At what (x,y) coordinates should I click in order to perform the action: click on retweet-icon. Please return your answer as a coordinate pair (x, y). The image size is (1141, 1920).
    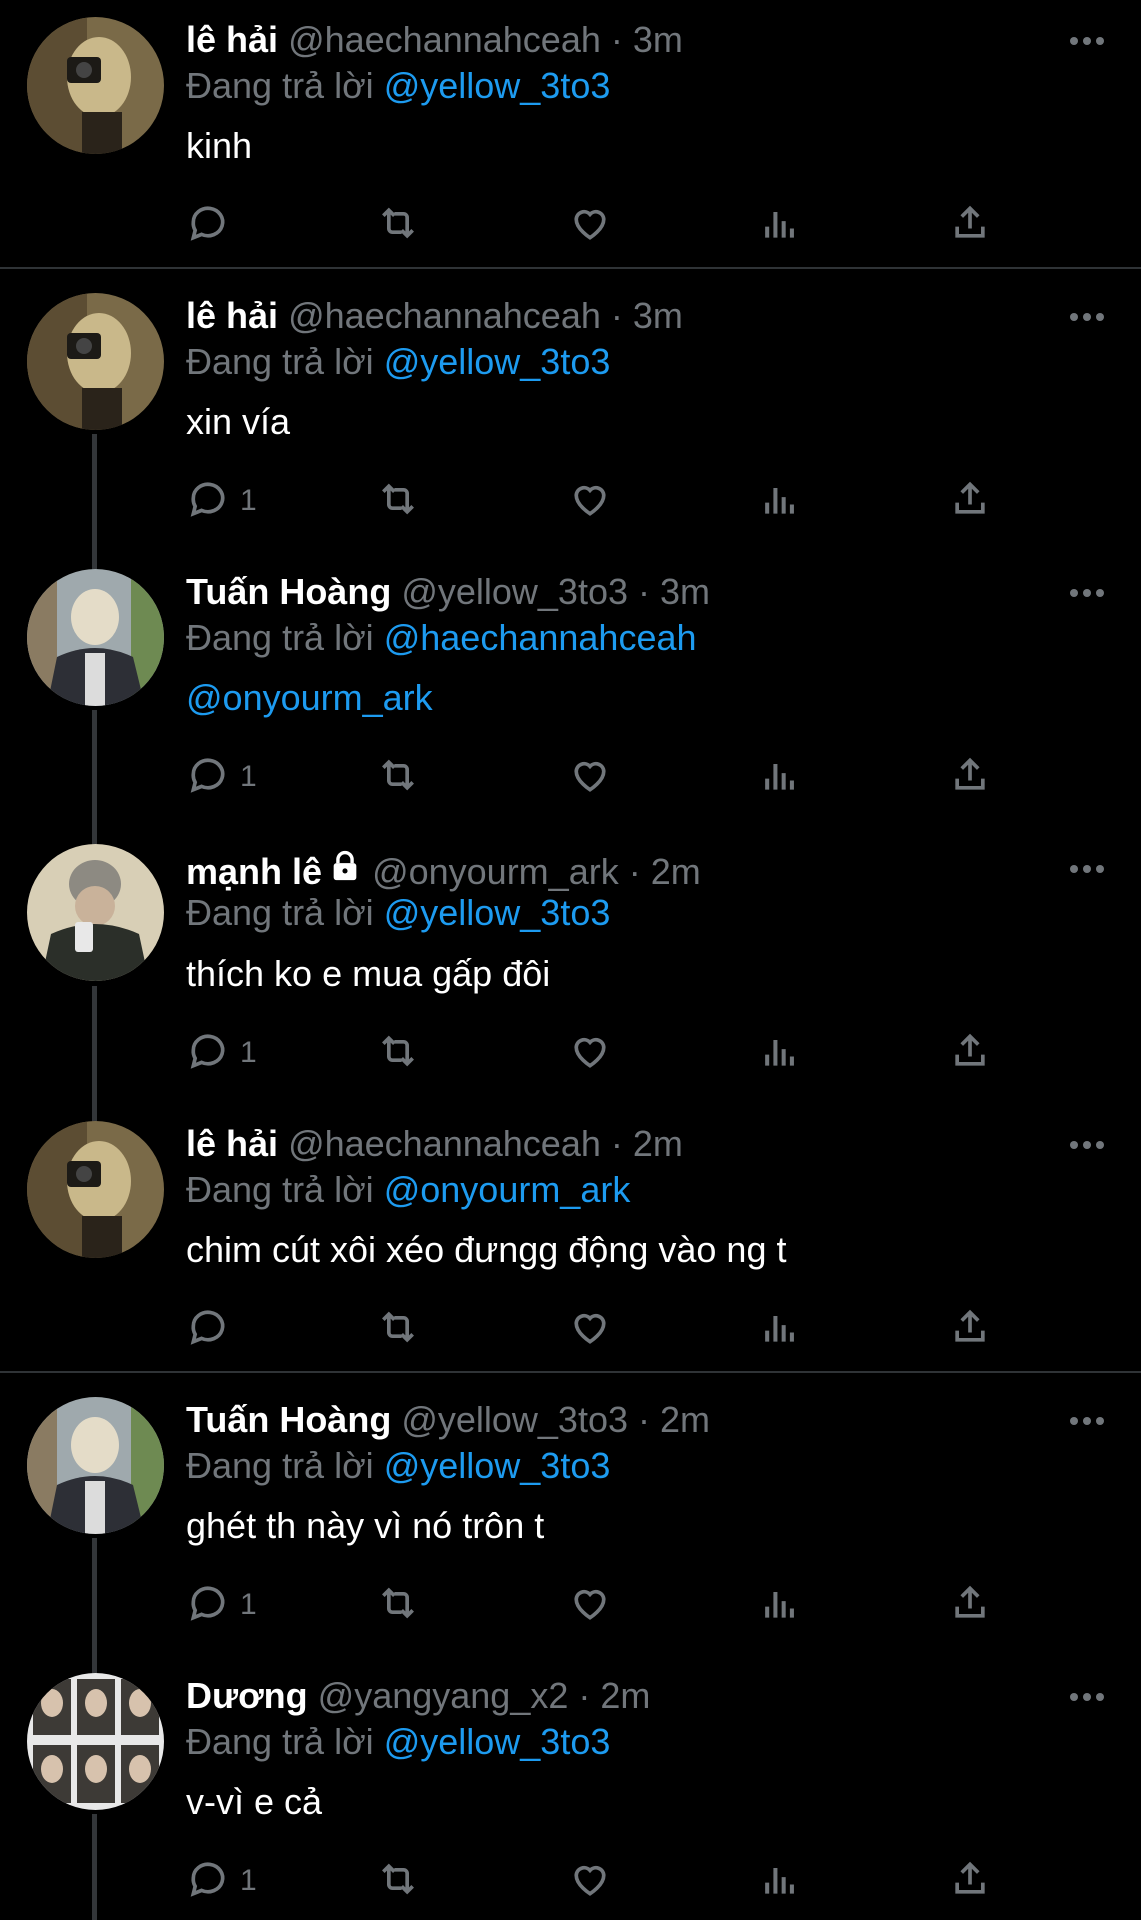
    Looking at the image, I should click on (398, 777).